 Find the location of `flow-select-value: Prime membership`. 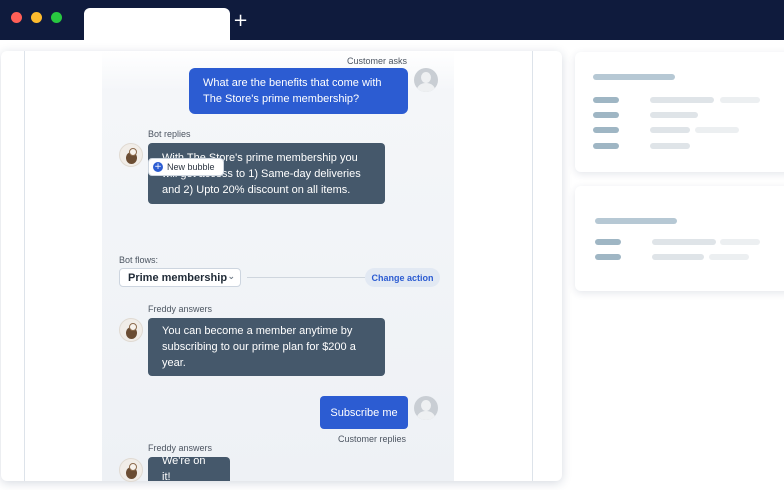

flow-select-value: Prime membership is located at coordinates (178, 277).